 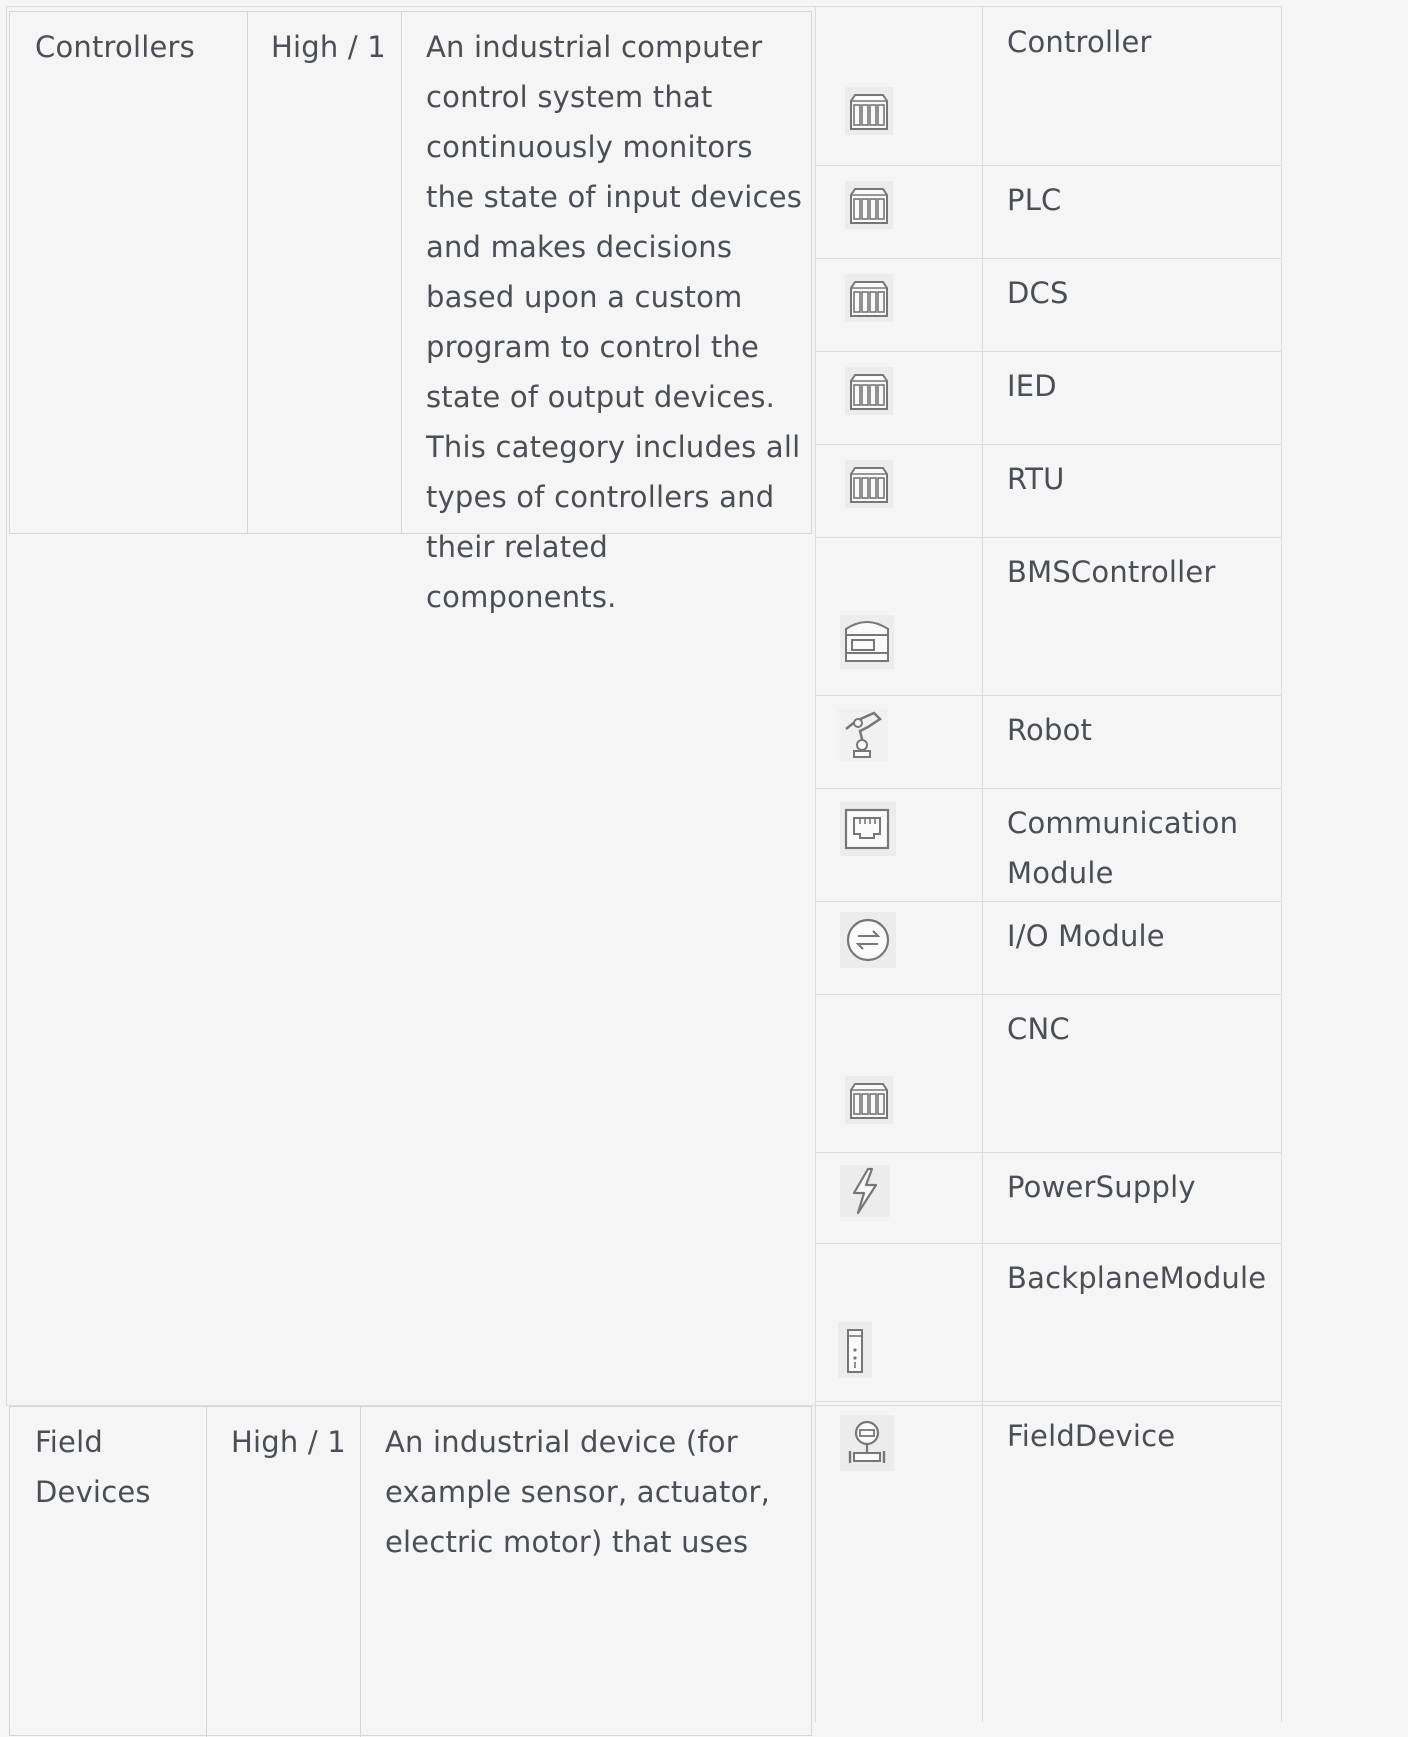 I want to click on device-type-label: FieldDevice, so click(x=1091, y=1436).